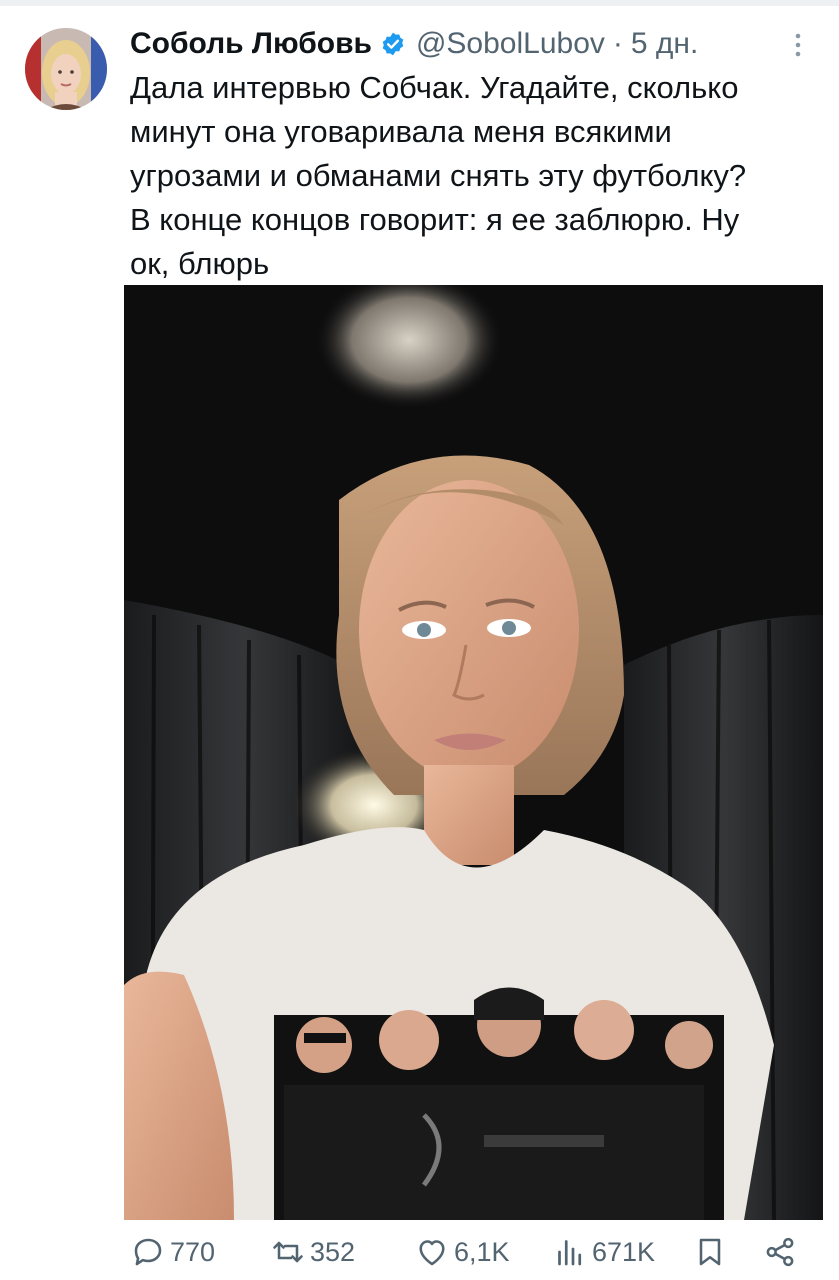  What do you see at coordinates (193, 1251) in the screenshot?
I see `reply-count: 770` at bounding box center [193, 1251].